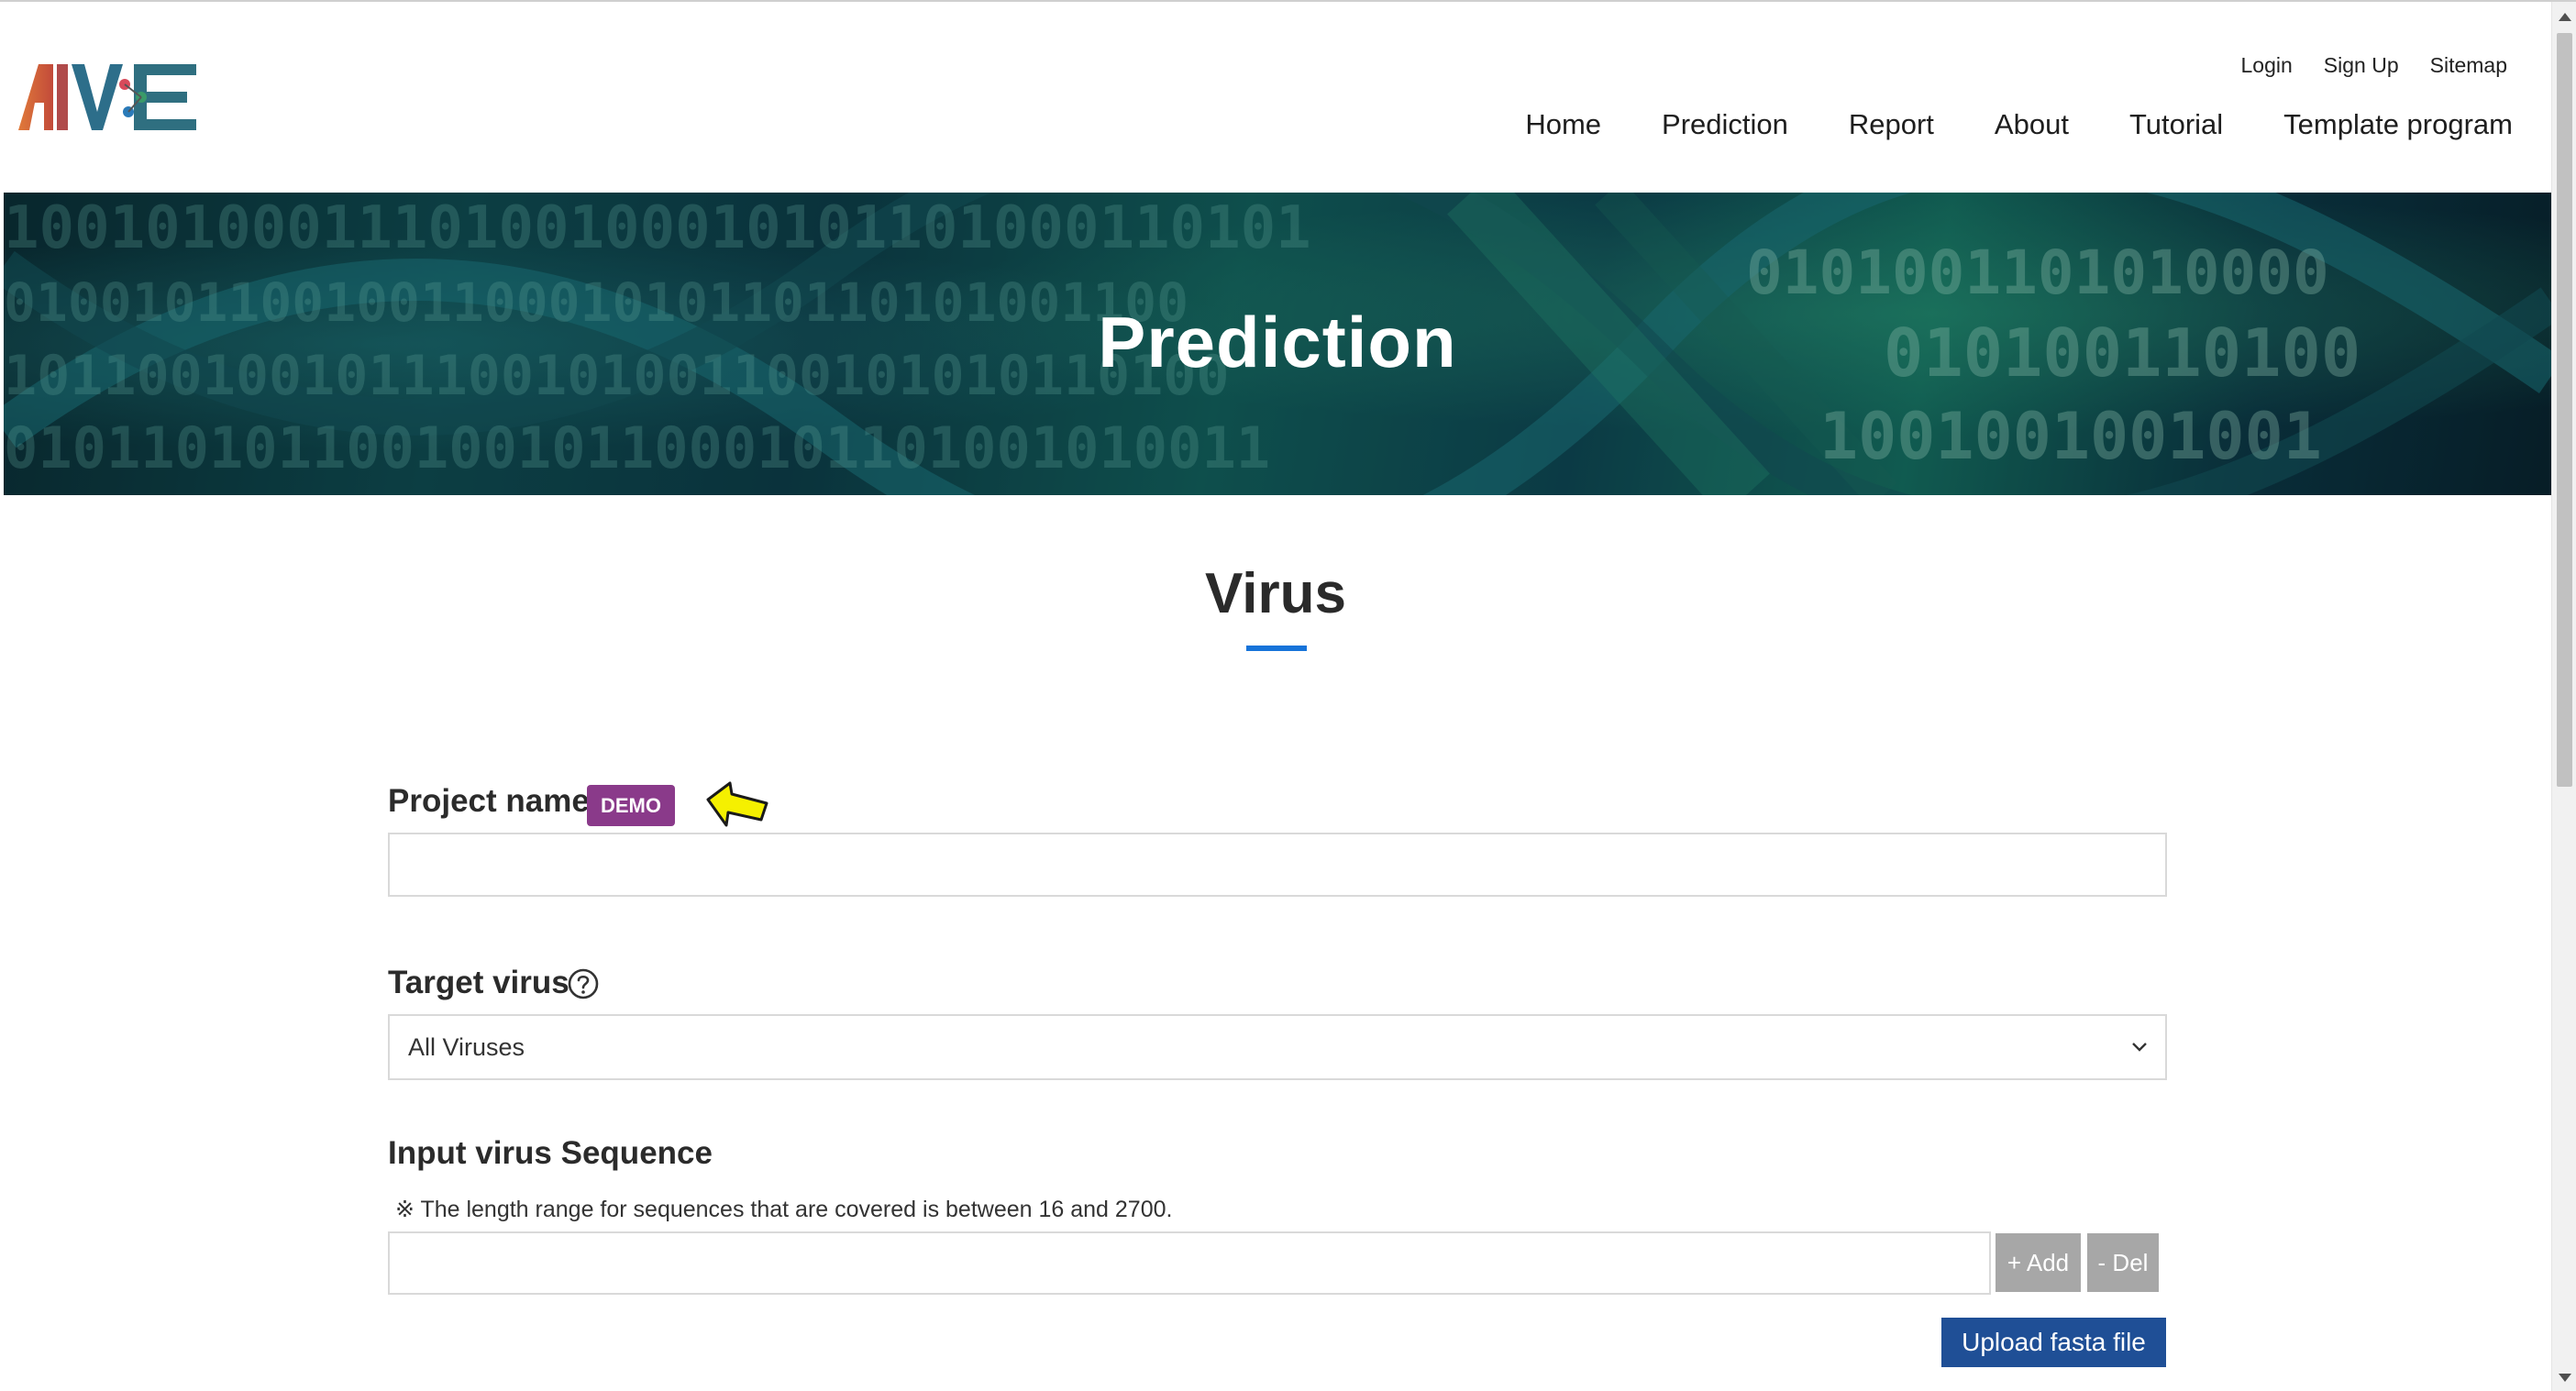  I want to click on nav-report: Report, so click(1891, 124).